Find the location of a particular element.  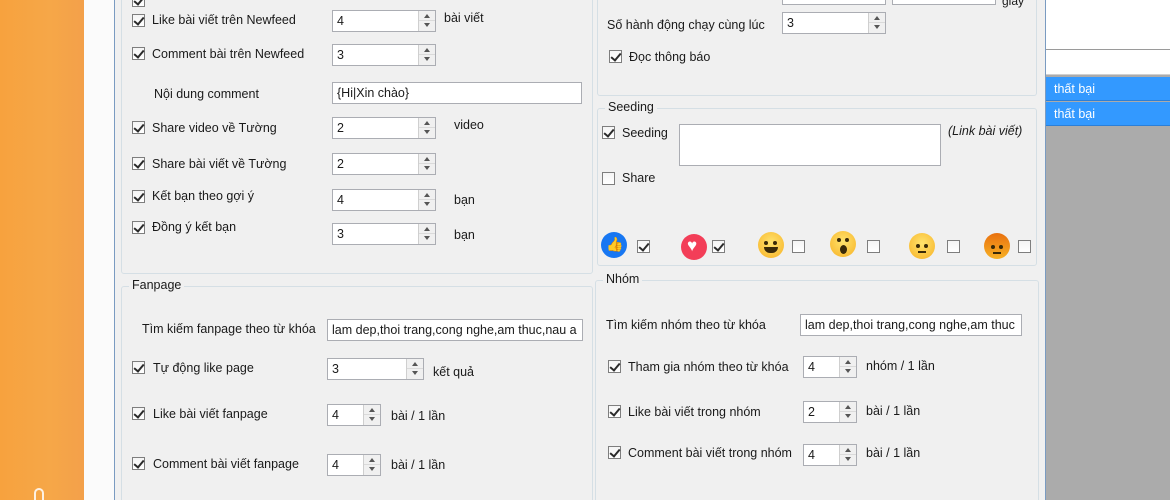

join-group-checkbox is located at coordinates (614, 366).